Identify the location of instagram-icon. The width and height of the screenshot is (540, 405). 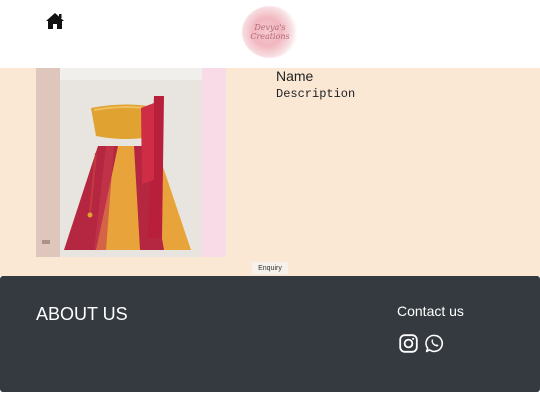
(408, 343).